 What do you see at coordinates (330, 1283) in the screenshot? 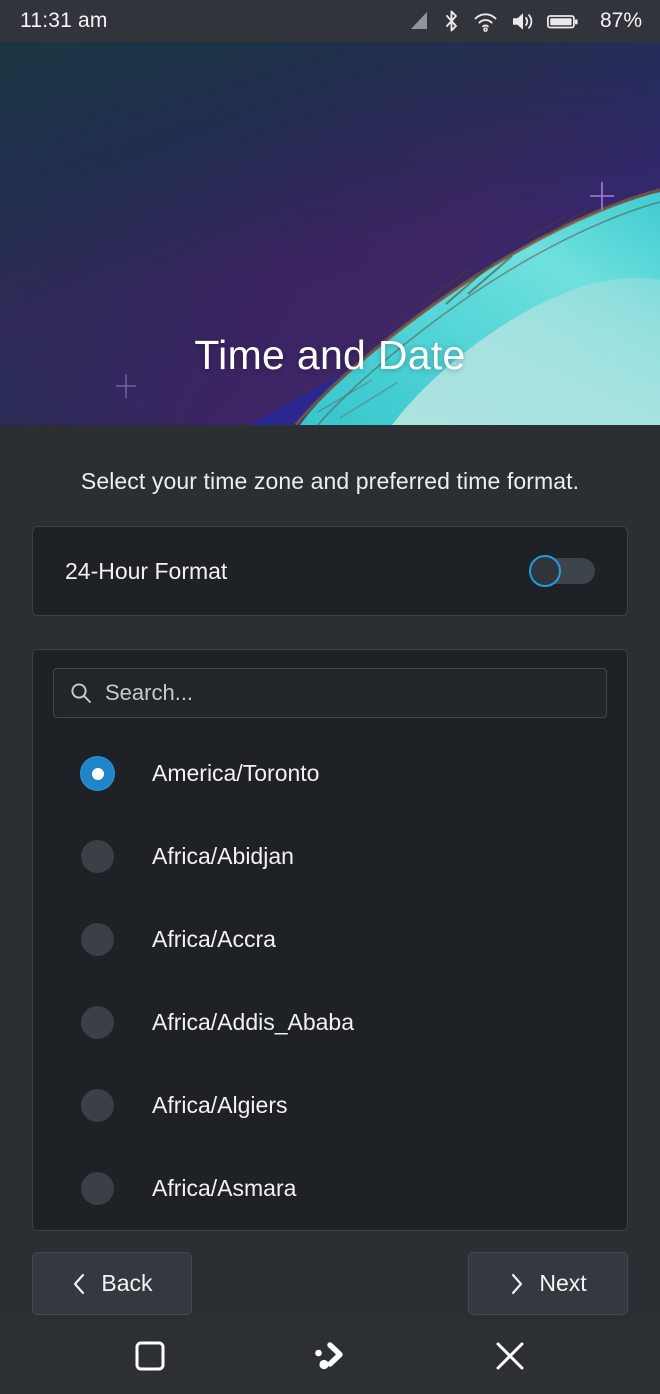
I see `wizard-navigation: Back Next` at bounding box center [330, 1283].